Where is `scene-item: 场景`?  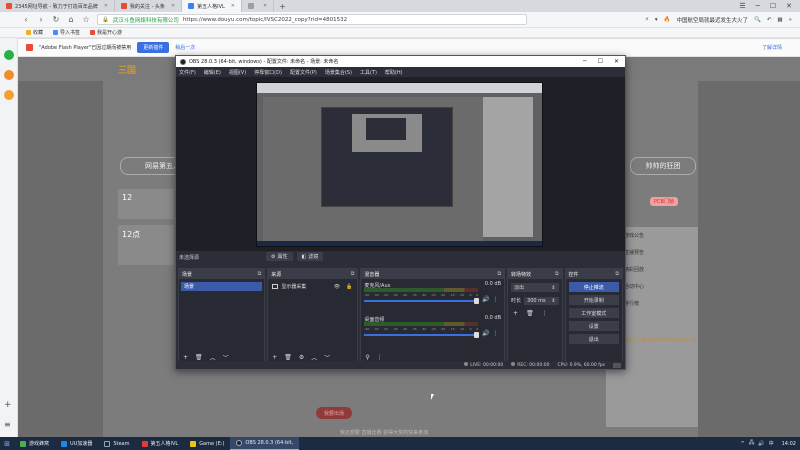 scene-item: 场景 is located at coordinates (222, 286).